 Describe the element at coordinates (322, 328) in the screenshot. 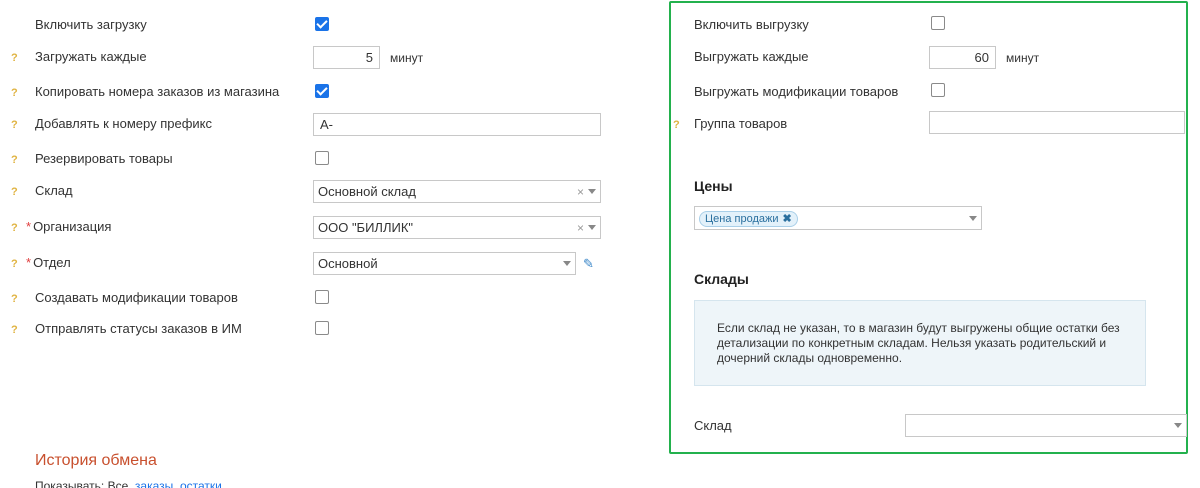

I see `send-statuses-checkbox` at that location.